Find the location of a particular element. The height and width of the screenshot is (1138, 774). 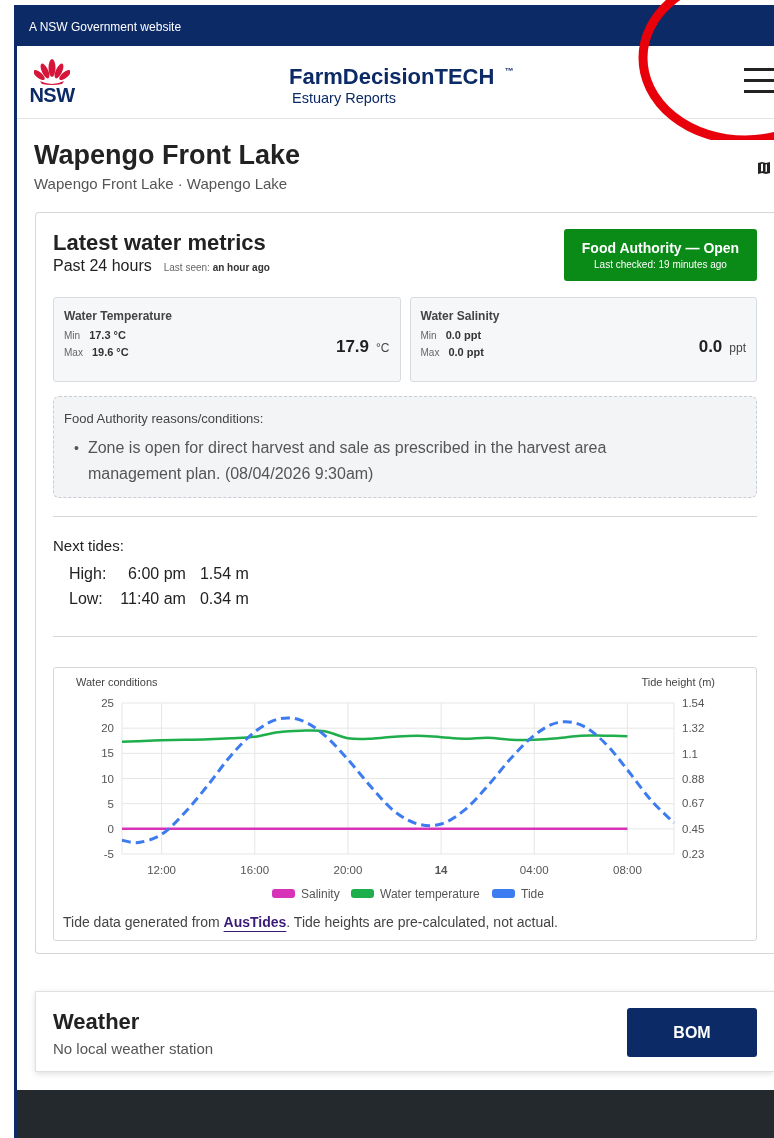

axis-tick-label: 25 is located at coordinates (107, 703).